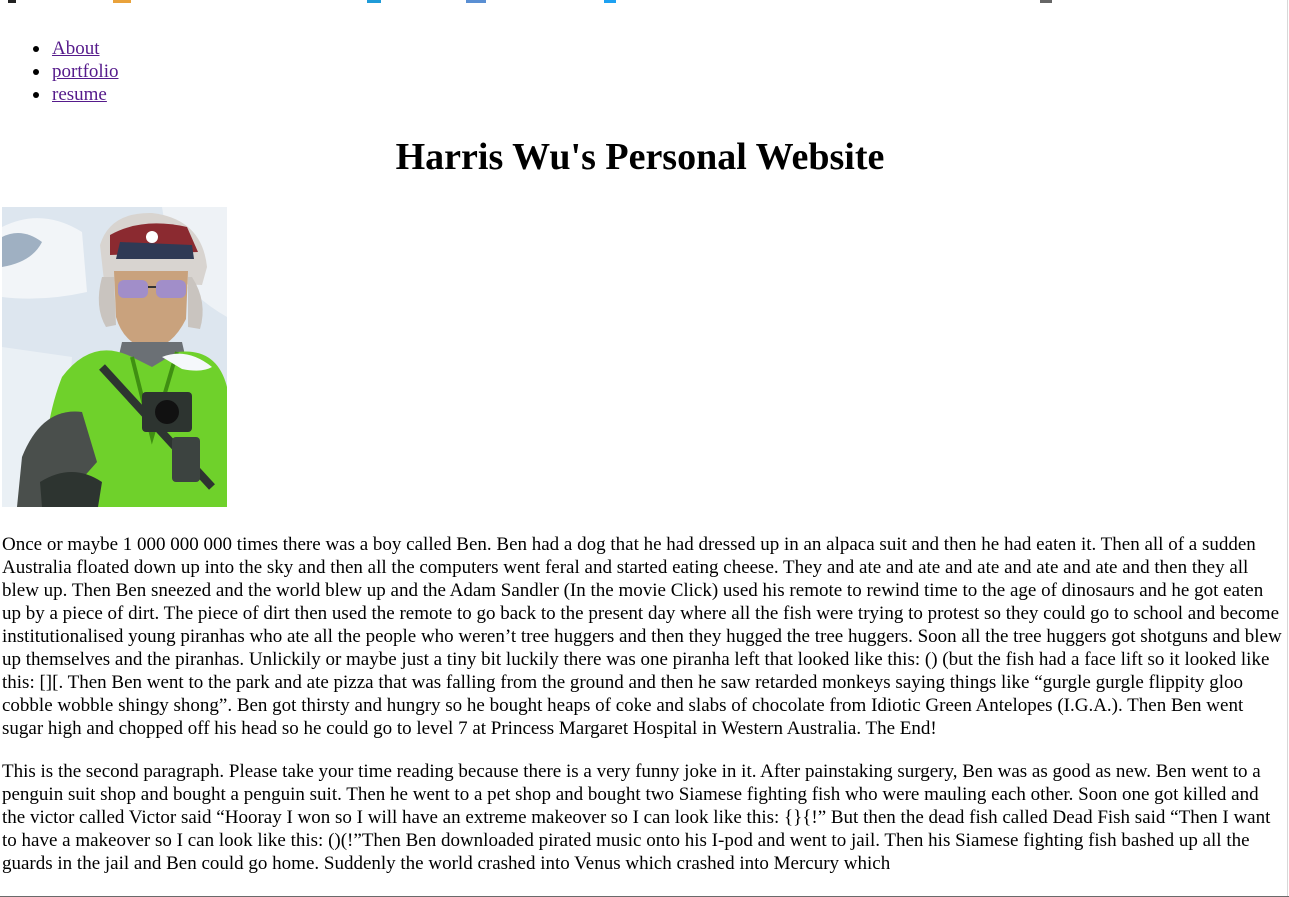 The width and height of the screenshot is (1289, 897). What do you see at coordinates (640, 157) in the screenshot?
I see `page-title: Harris Wu's Personal Website` at bounding box center [640, 157].